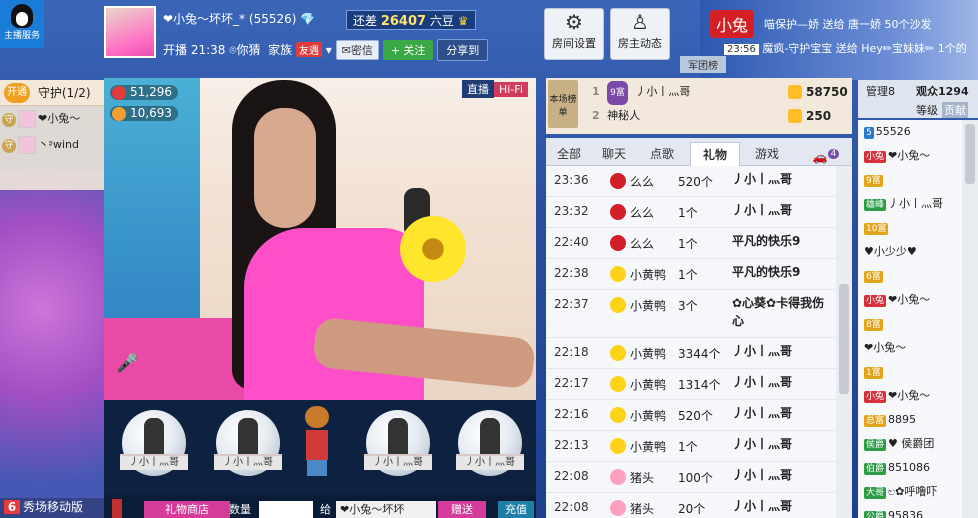 This screenshot has width=978, height=518. I want to click on private-message-button: ✉密信, so click(357, 50).